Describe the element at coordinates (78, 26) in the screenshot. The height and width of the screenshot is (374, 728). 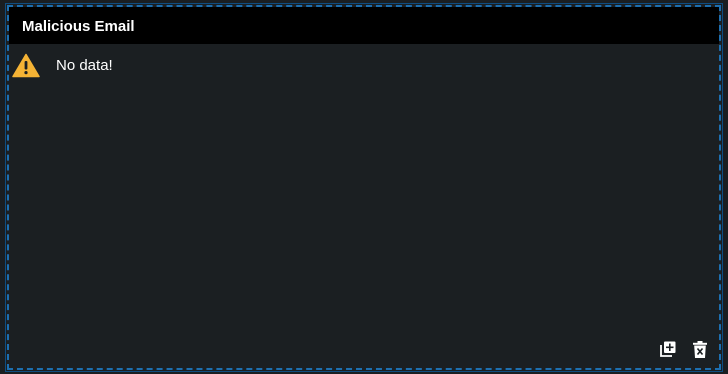
I see `widget-title: Malicious Email` at that location.